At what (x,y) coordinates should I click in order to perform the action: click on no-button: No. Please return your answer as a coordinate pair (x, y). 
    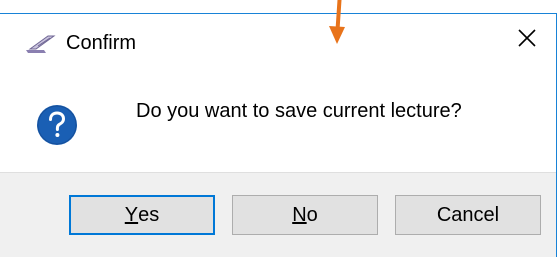
    Looking at the image, I should click on (305, 215).